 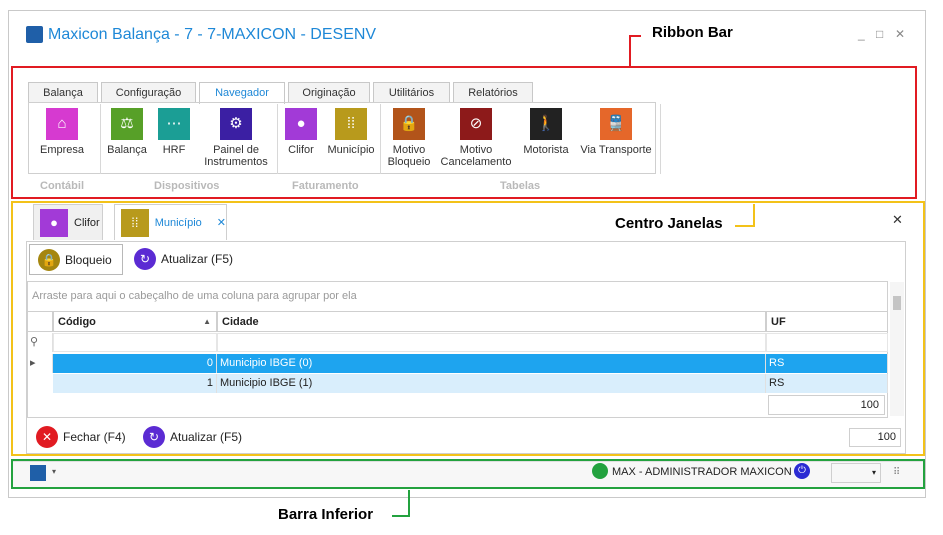 I want to click on window-title: Maxicon Balança - 7 - 7-MAXICON - DESENV, so click(x=212, y=34).